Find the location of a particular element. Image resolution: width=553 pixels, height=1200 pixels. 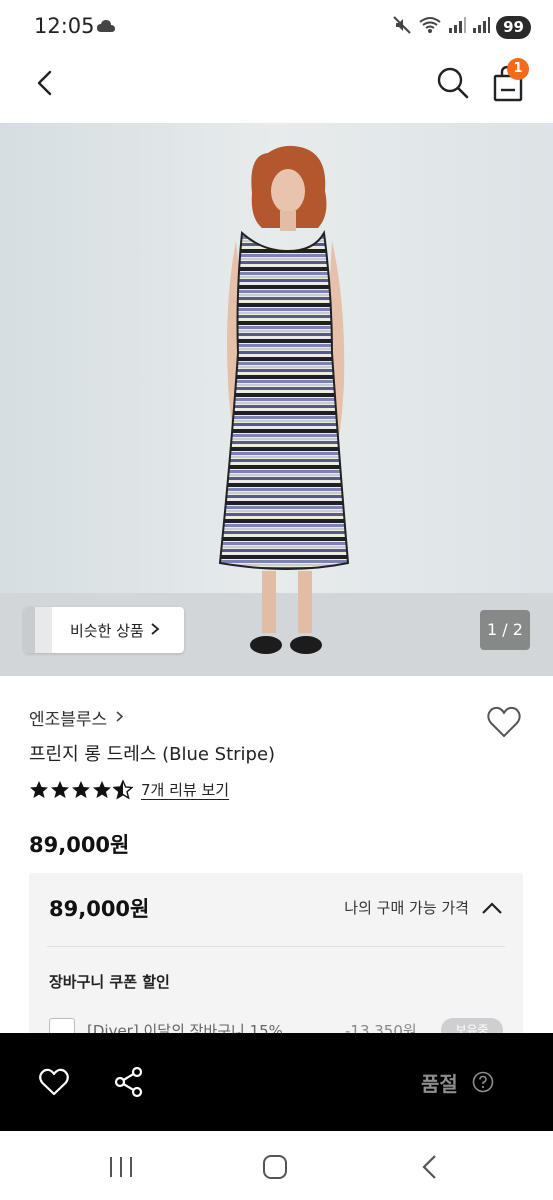

coupon-heading: 장바구니 쿠폰 할인 is located at coordinates (109, 982).